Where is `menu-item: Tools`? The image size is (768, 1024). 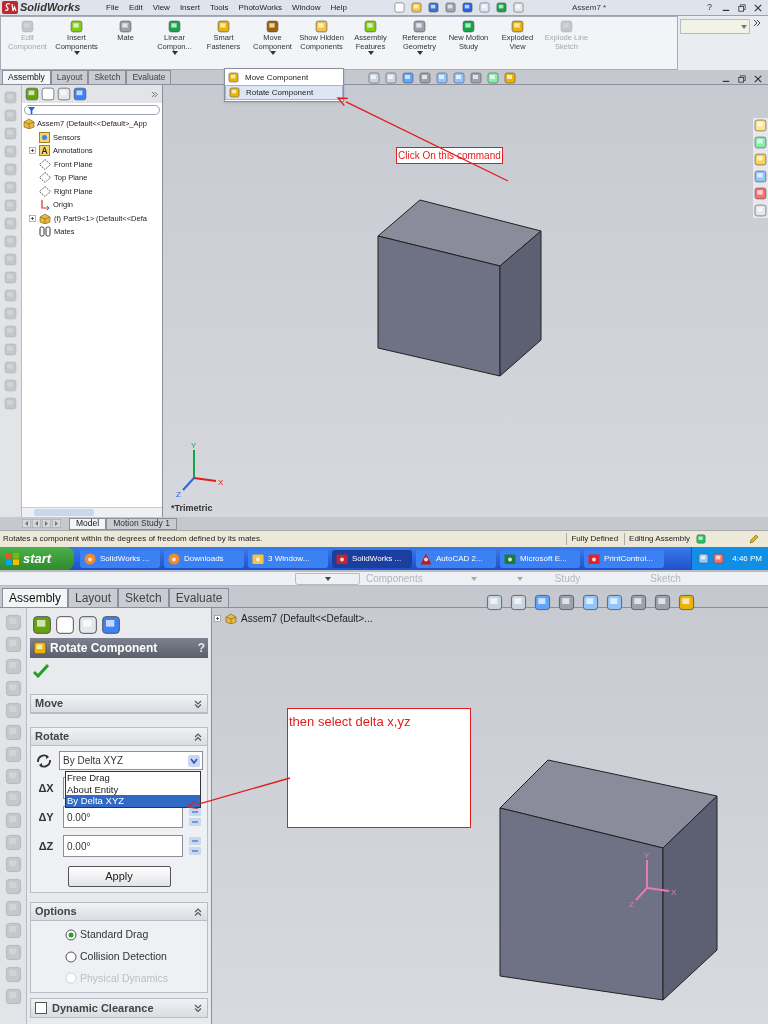
menu-item: Tools is located at coordinates (219, 7).